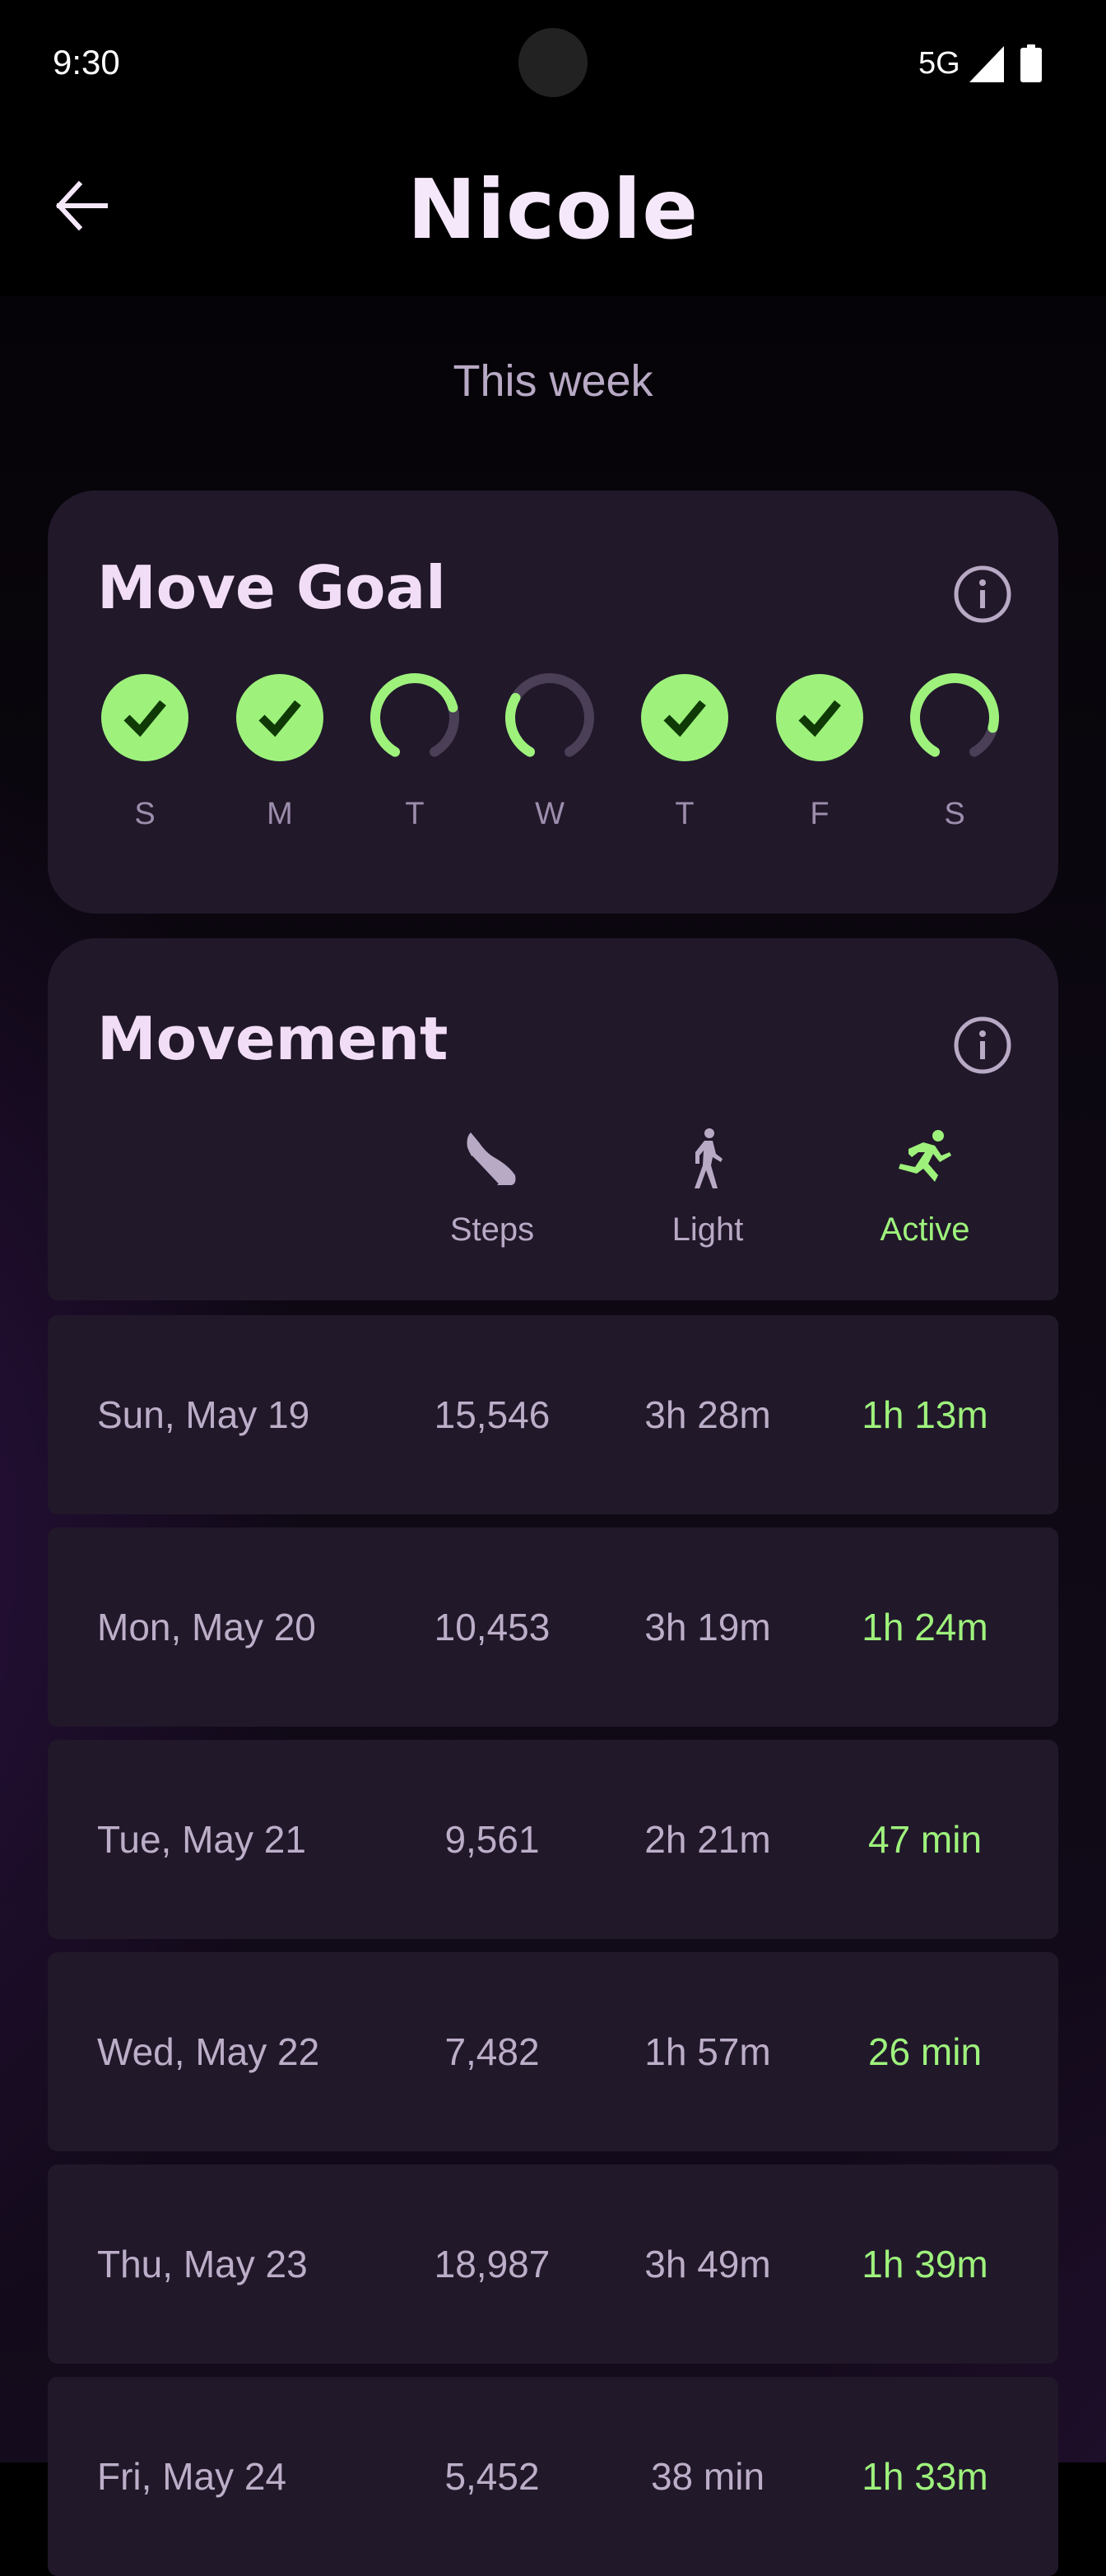 The image size is (1106, 2576). I want to click on day-goal-5: F, so click(819, 752).